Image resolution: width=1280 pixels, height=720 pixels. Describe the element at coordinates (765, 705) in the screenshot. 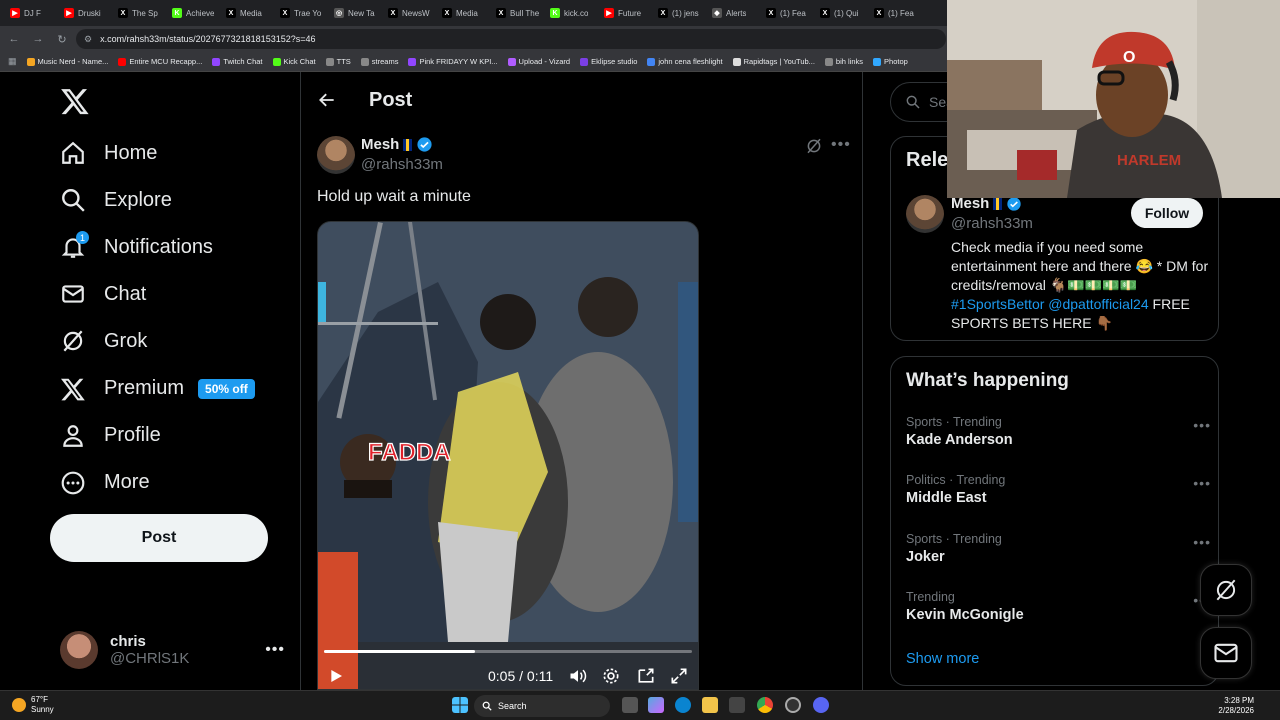

I see `chrome-icon` at that location.